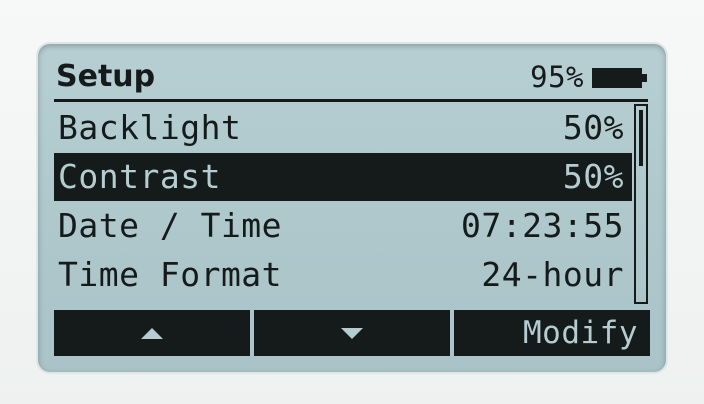 The image size is (704, 404). I want to click on header-divider, so click(351, 100).